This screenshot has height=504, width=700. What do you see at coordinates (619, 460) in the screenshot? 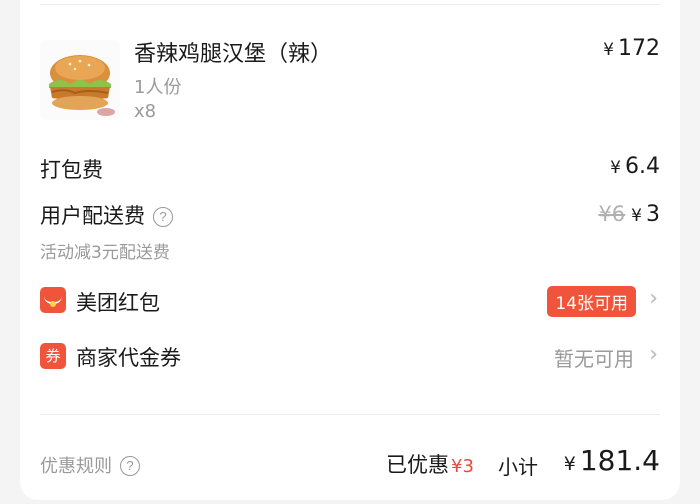
I see `subtotal-amount: 181.4` at bounding box center [619, 460].